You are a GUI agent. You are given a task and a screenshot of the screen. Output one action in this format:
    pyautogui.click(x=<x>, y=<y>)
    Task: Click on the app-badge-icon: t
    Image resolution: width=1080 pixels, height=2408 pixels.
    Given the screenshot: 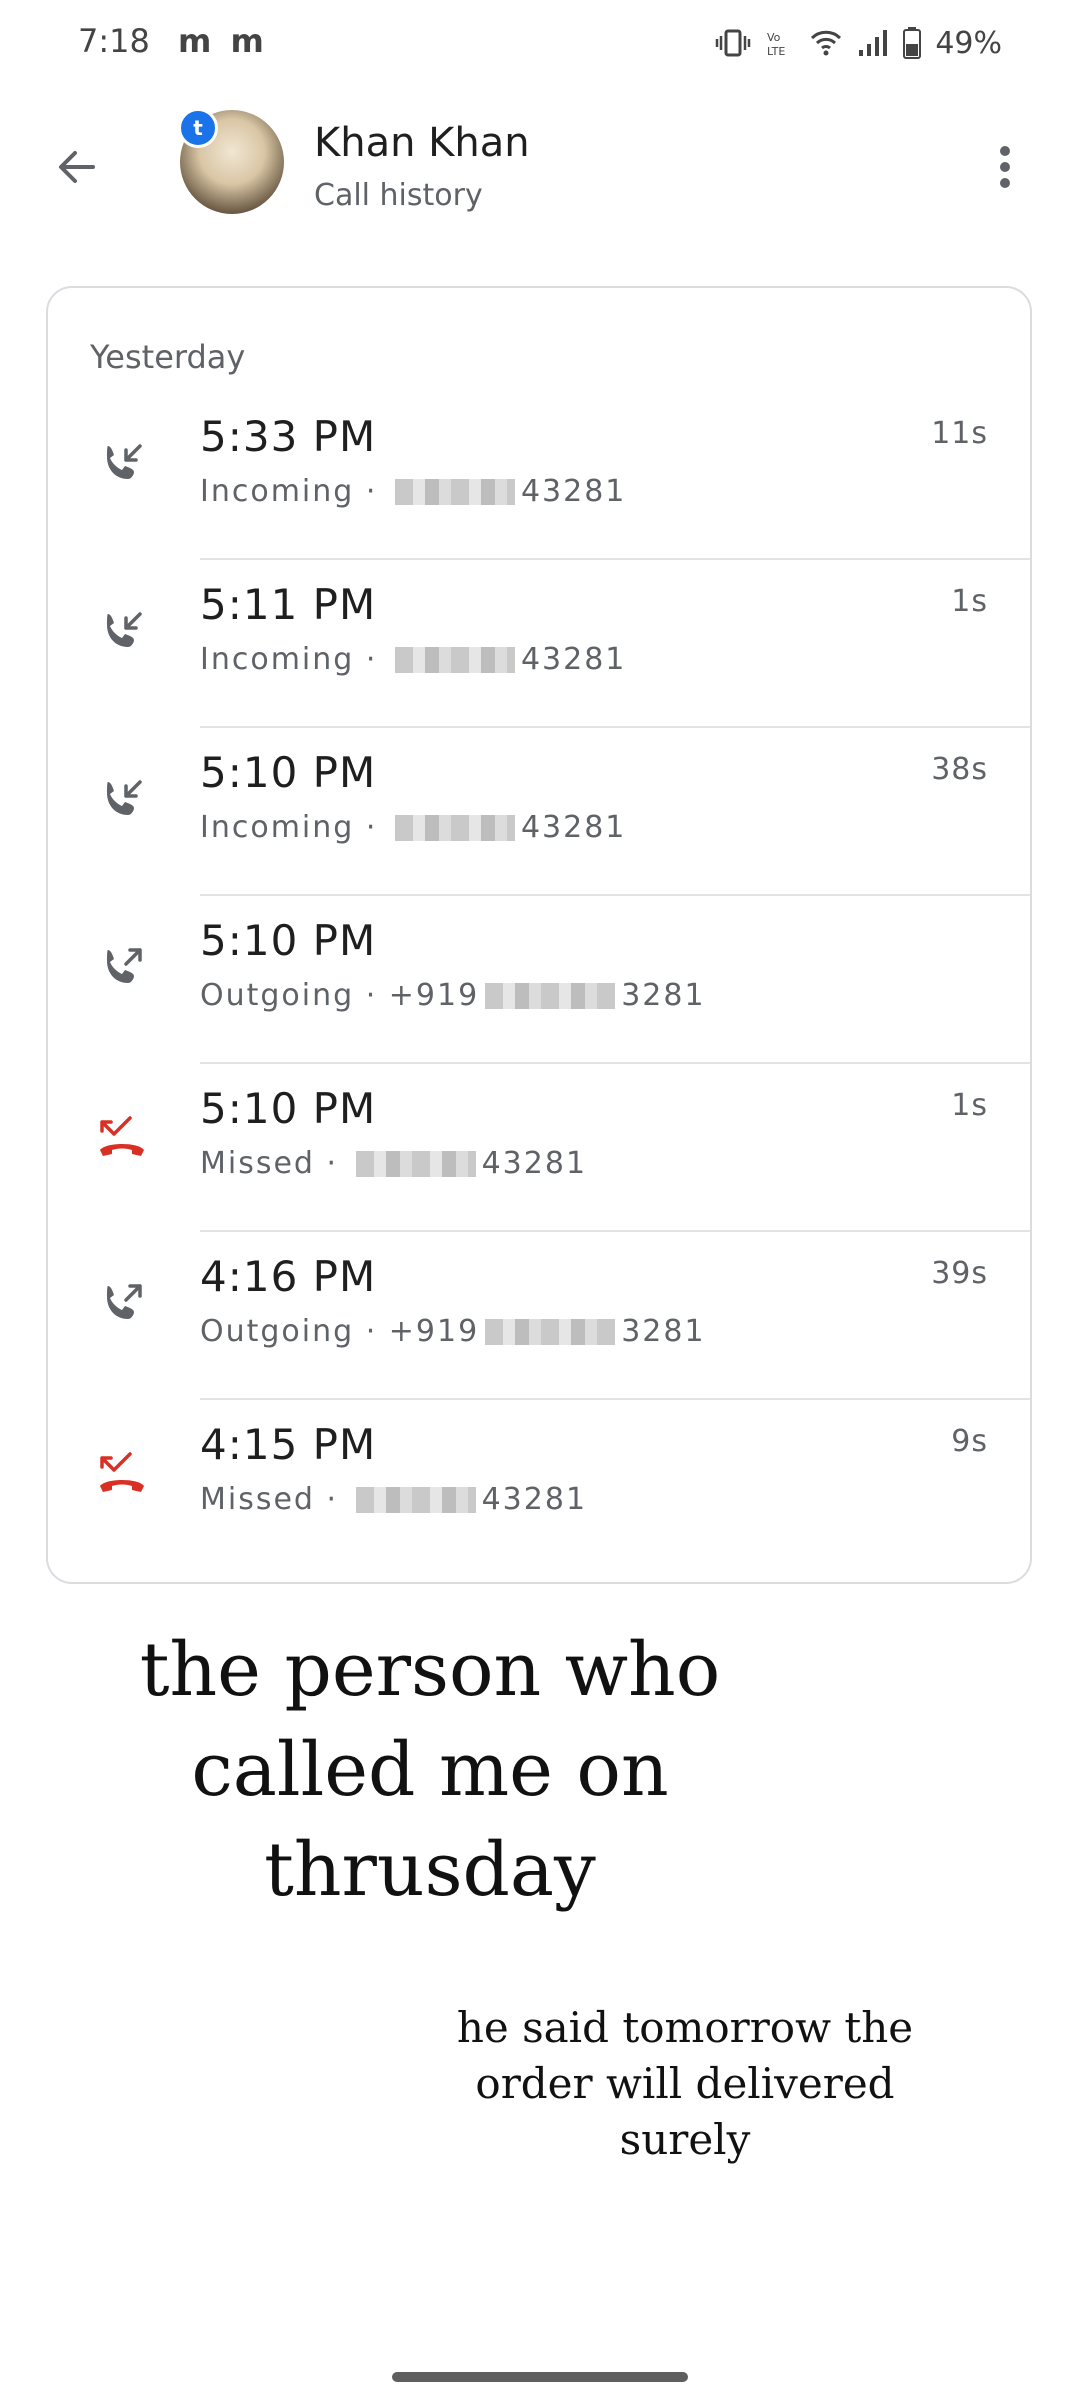 What is the action you would take?
    pyautogui.click(x=198, y=128)
    